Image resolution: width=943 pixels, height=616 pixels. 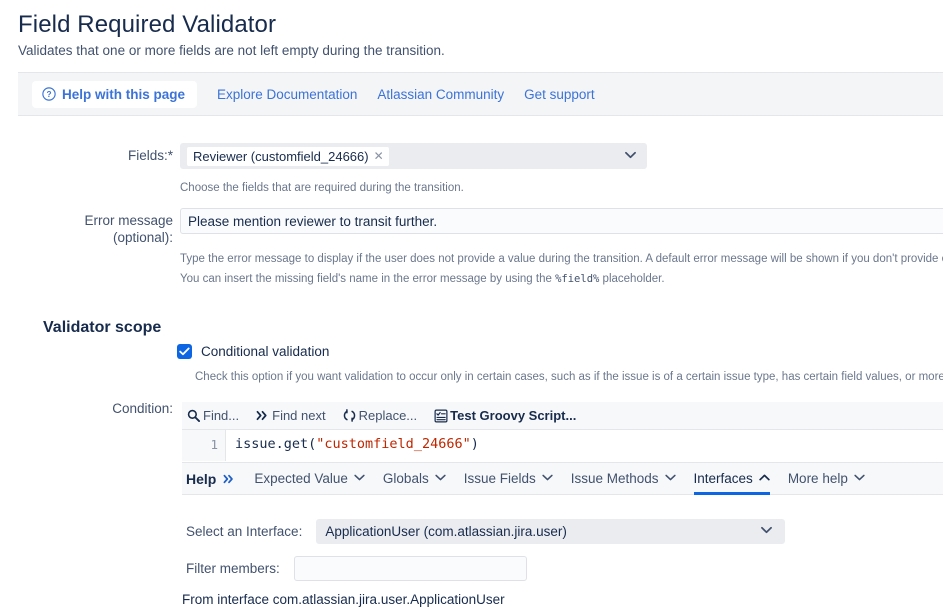 I want to click on conditional-validation-checkbox, so click(x=184, y=351).